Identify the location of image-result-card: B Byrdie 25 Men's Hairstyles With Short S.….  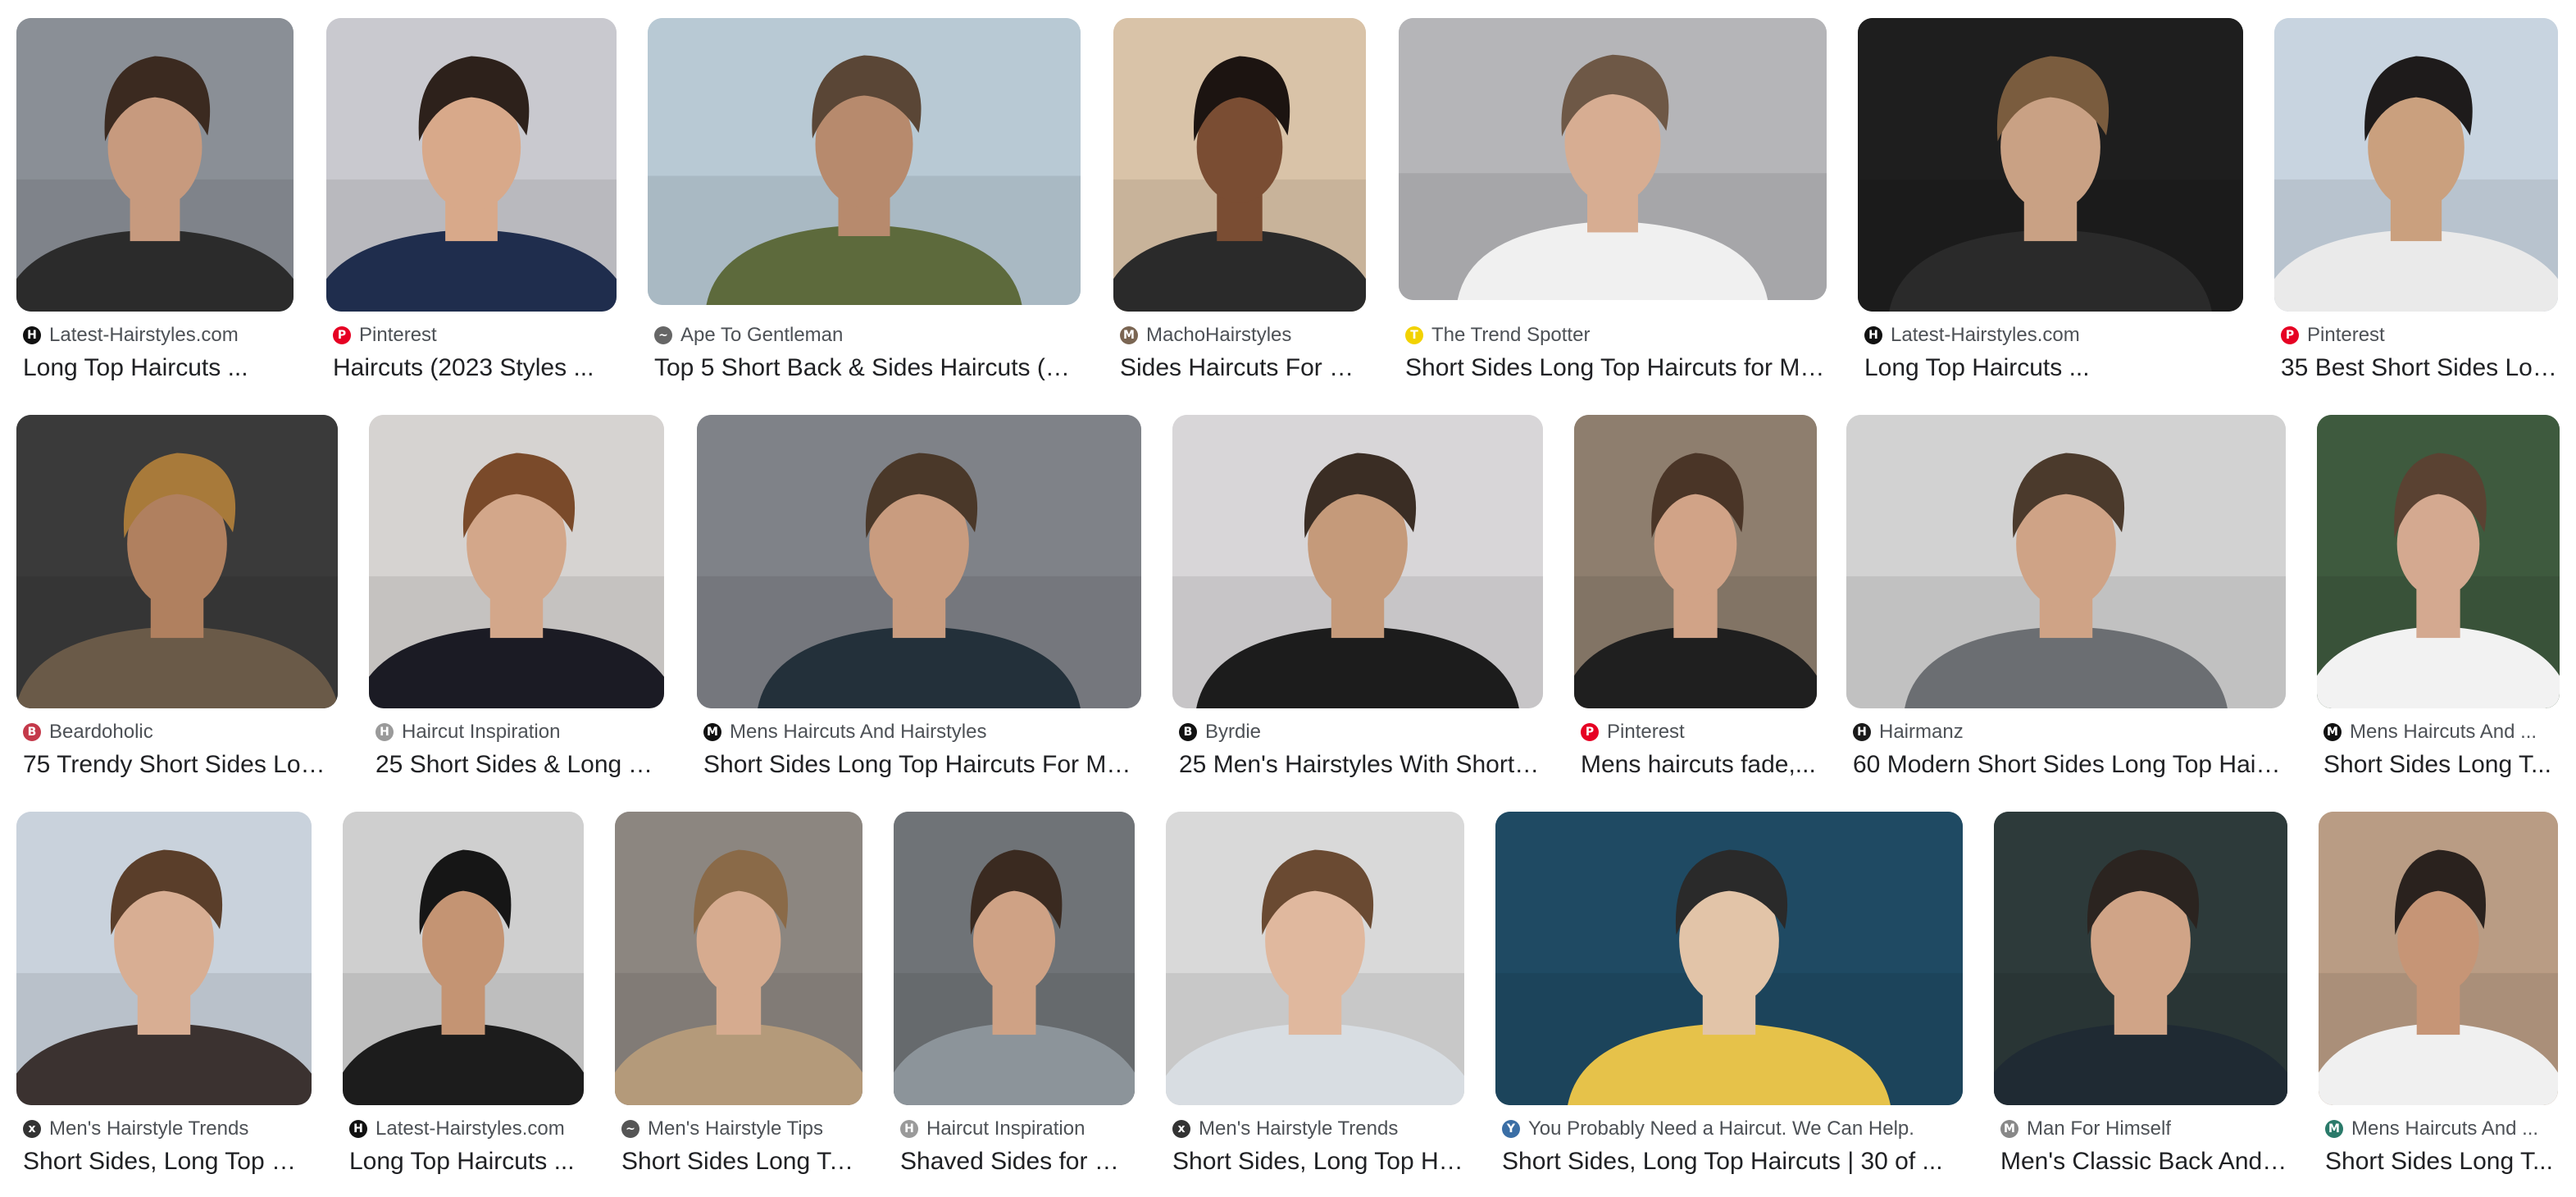
(1357, 598).